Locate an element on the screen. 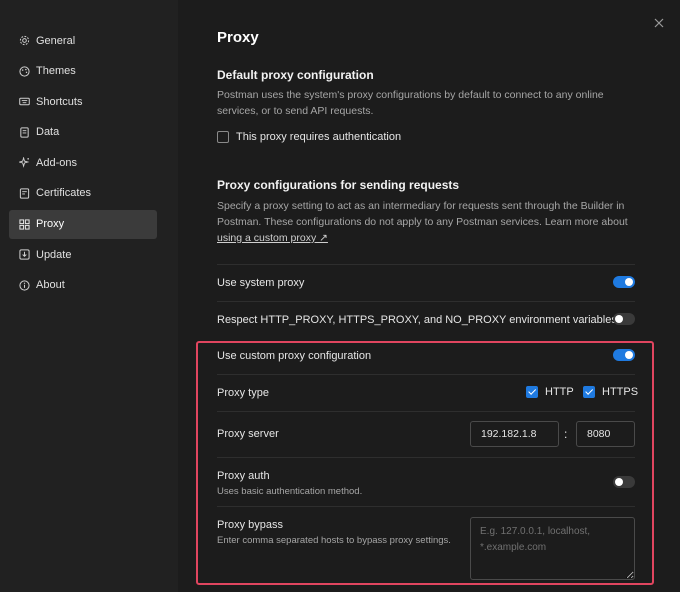 The image size is (680, 592). auth-checkbox is located at coordinates (223, 137).